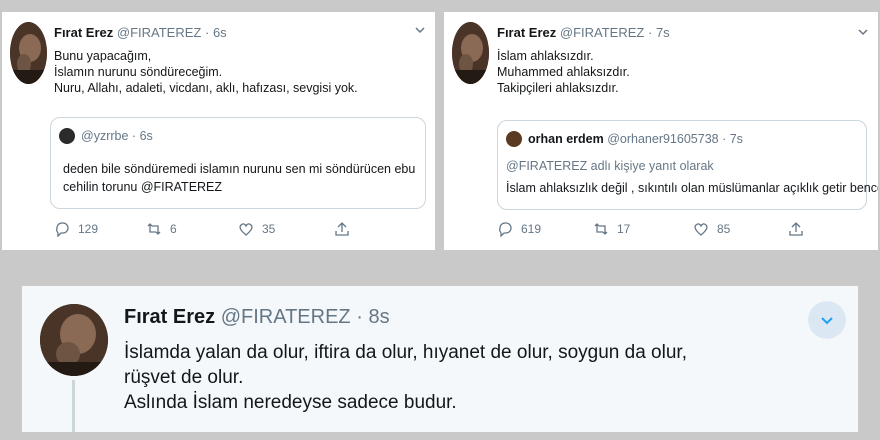  What do you see at coordinates (146, 136) in the screenshot?
I see `quoted-tweet-time: 6s` at bounding box center [146, 136].